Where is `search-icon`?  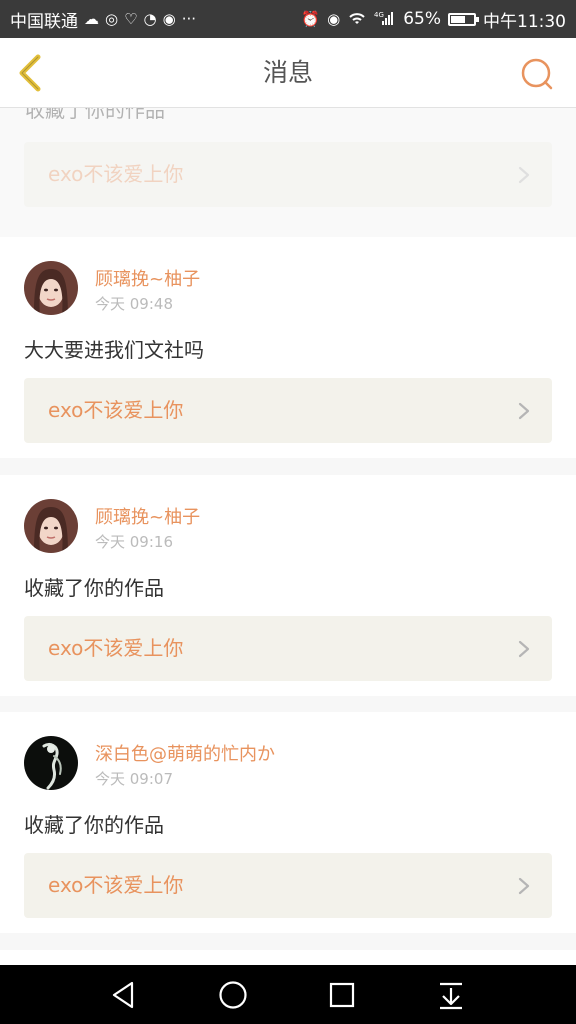
search-icon is located at coordinates (537, 74).